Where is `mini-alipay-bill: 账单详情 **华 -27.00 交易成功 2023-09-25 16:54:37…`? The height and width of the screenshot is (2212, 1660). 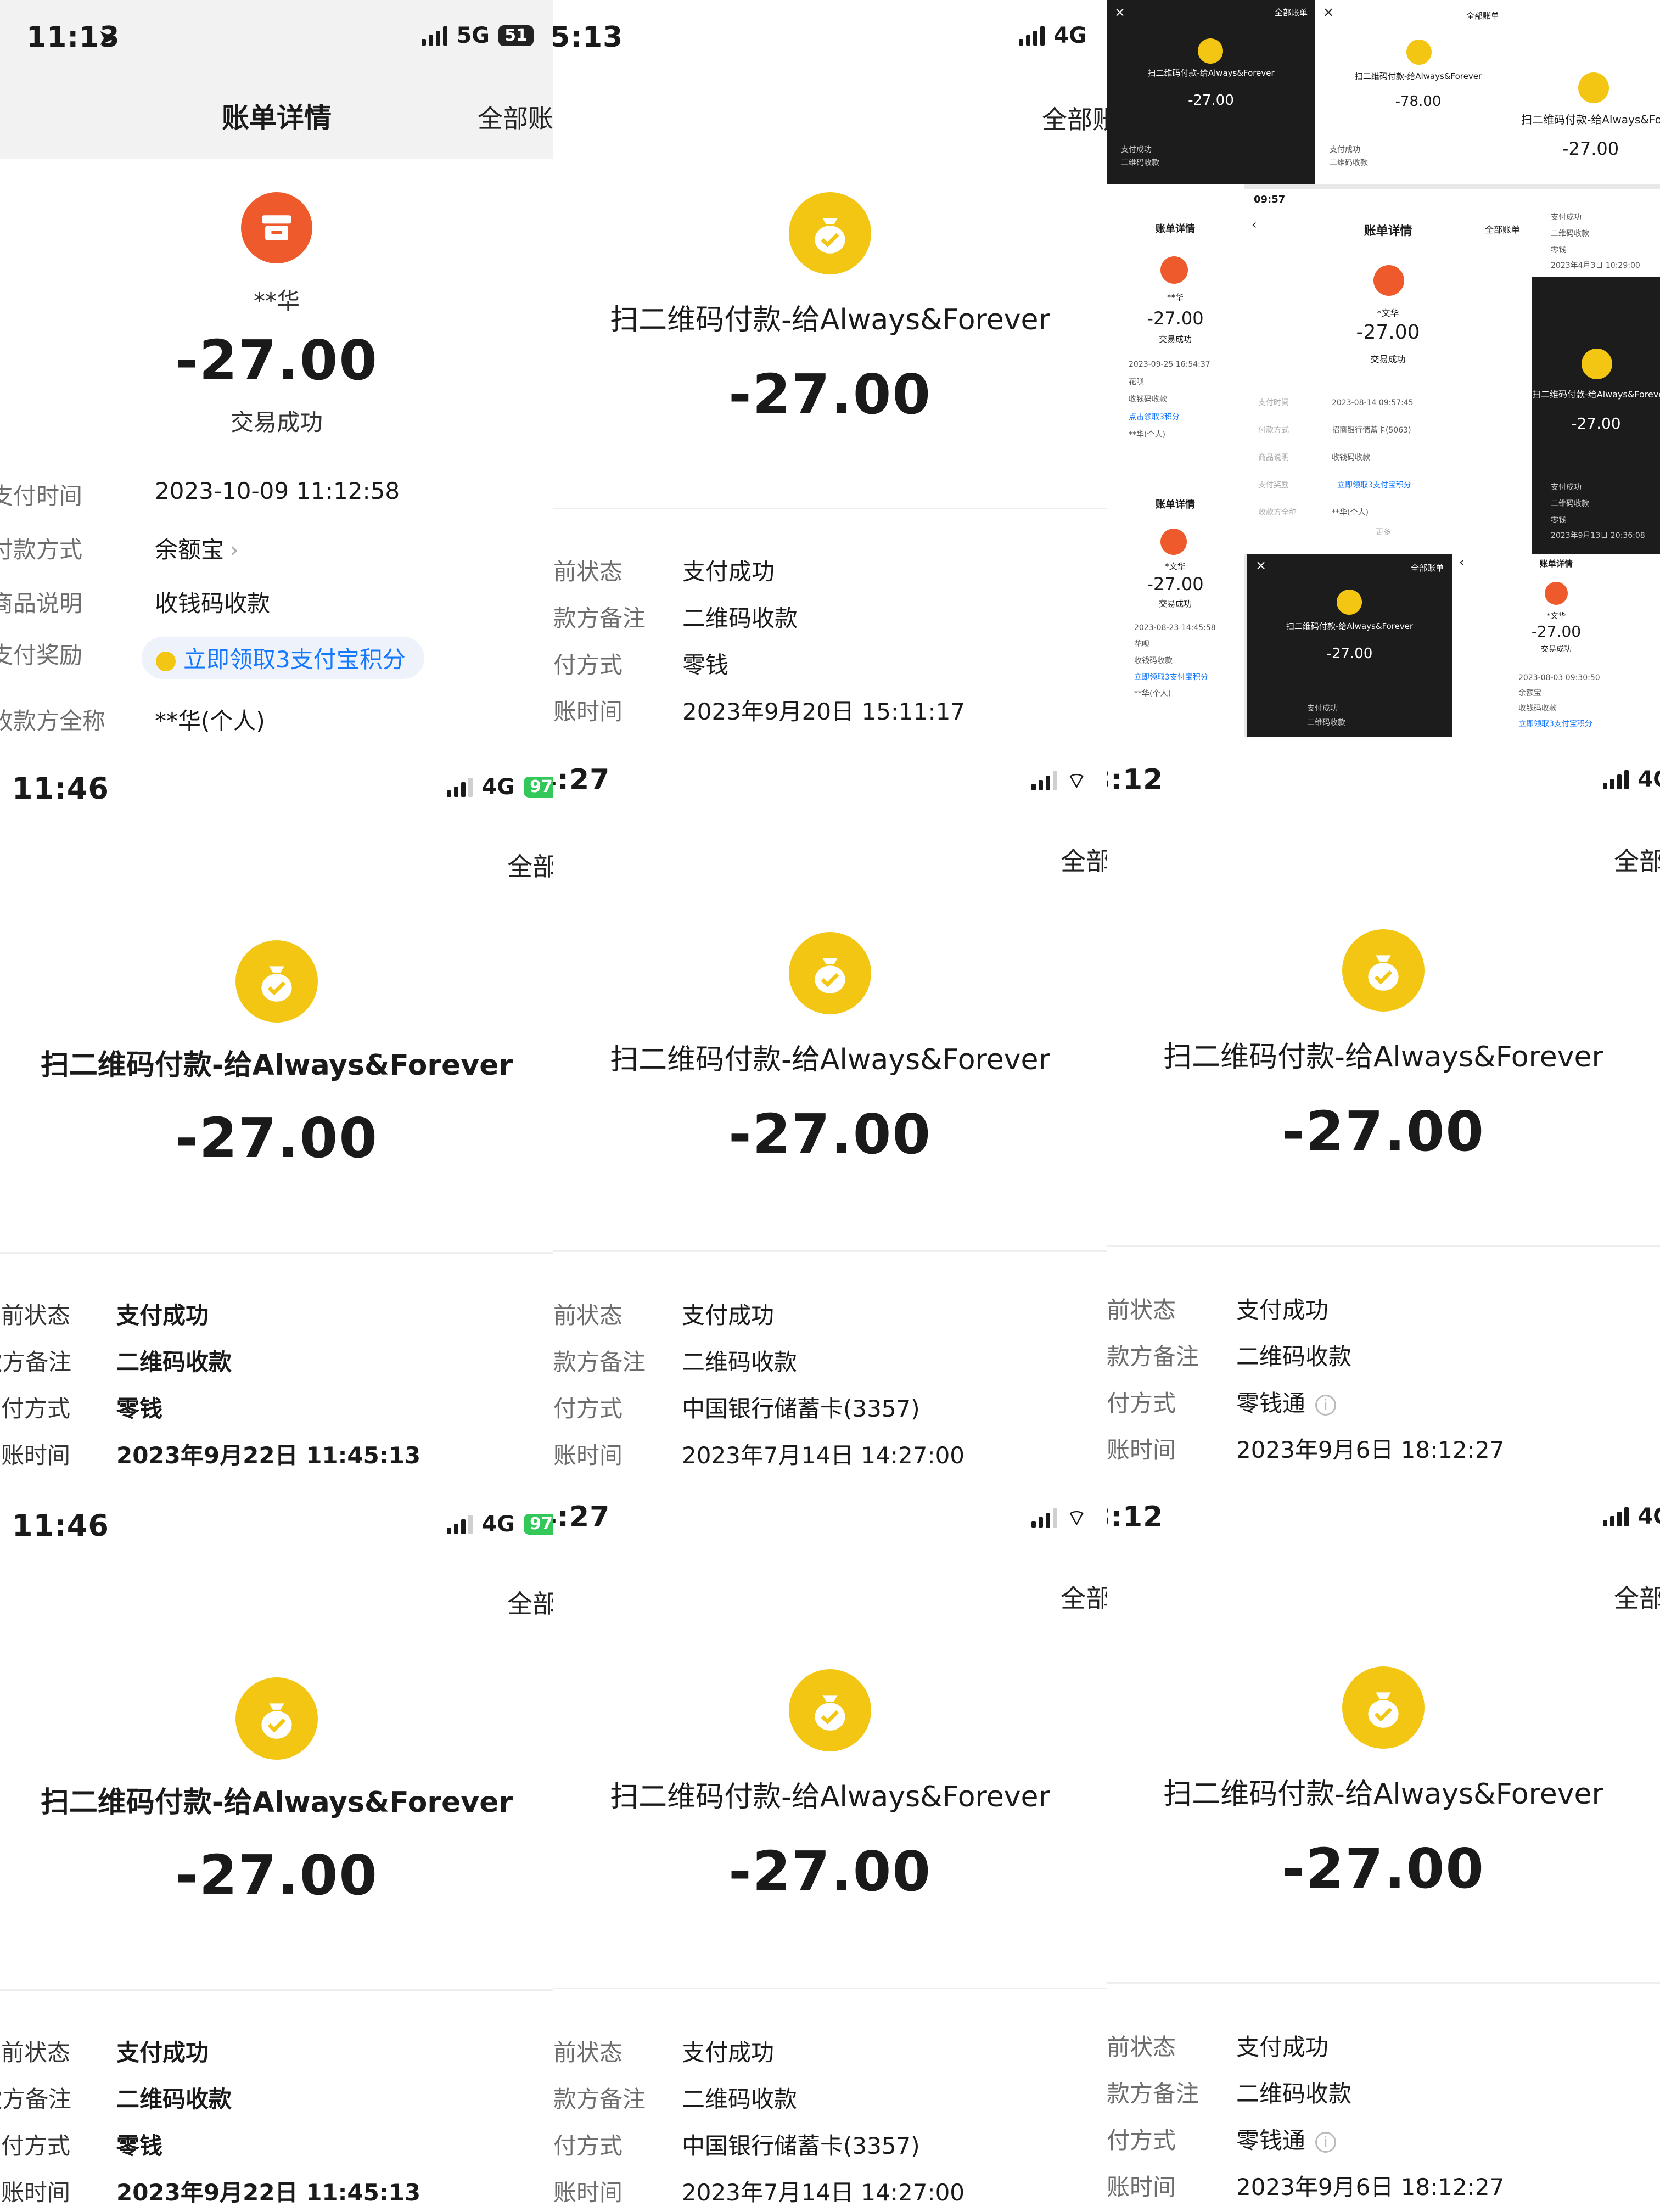 mini-alipay-bill: 账单详情 **华 -27.00 交易成功 2023-09-25 16:54:37… is located at coordinates (1175, 326).